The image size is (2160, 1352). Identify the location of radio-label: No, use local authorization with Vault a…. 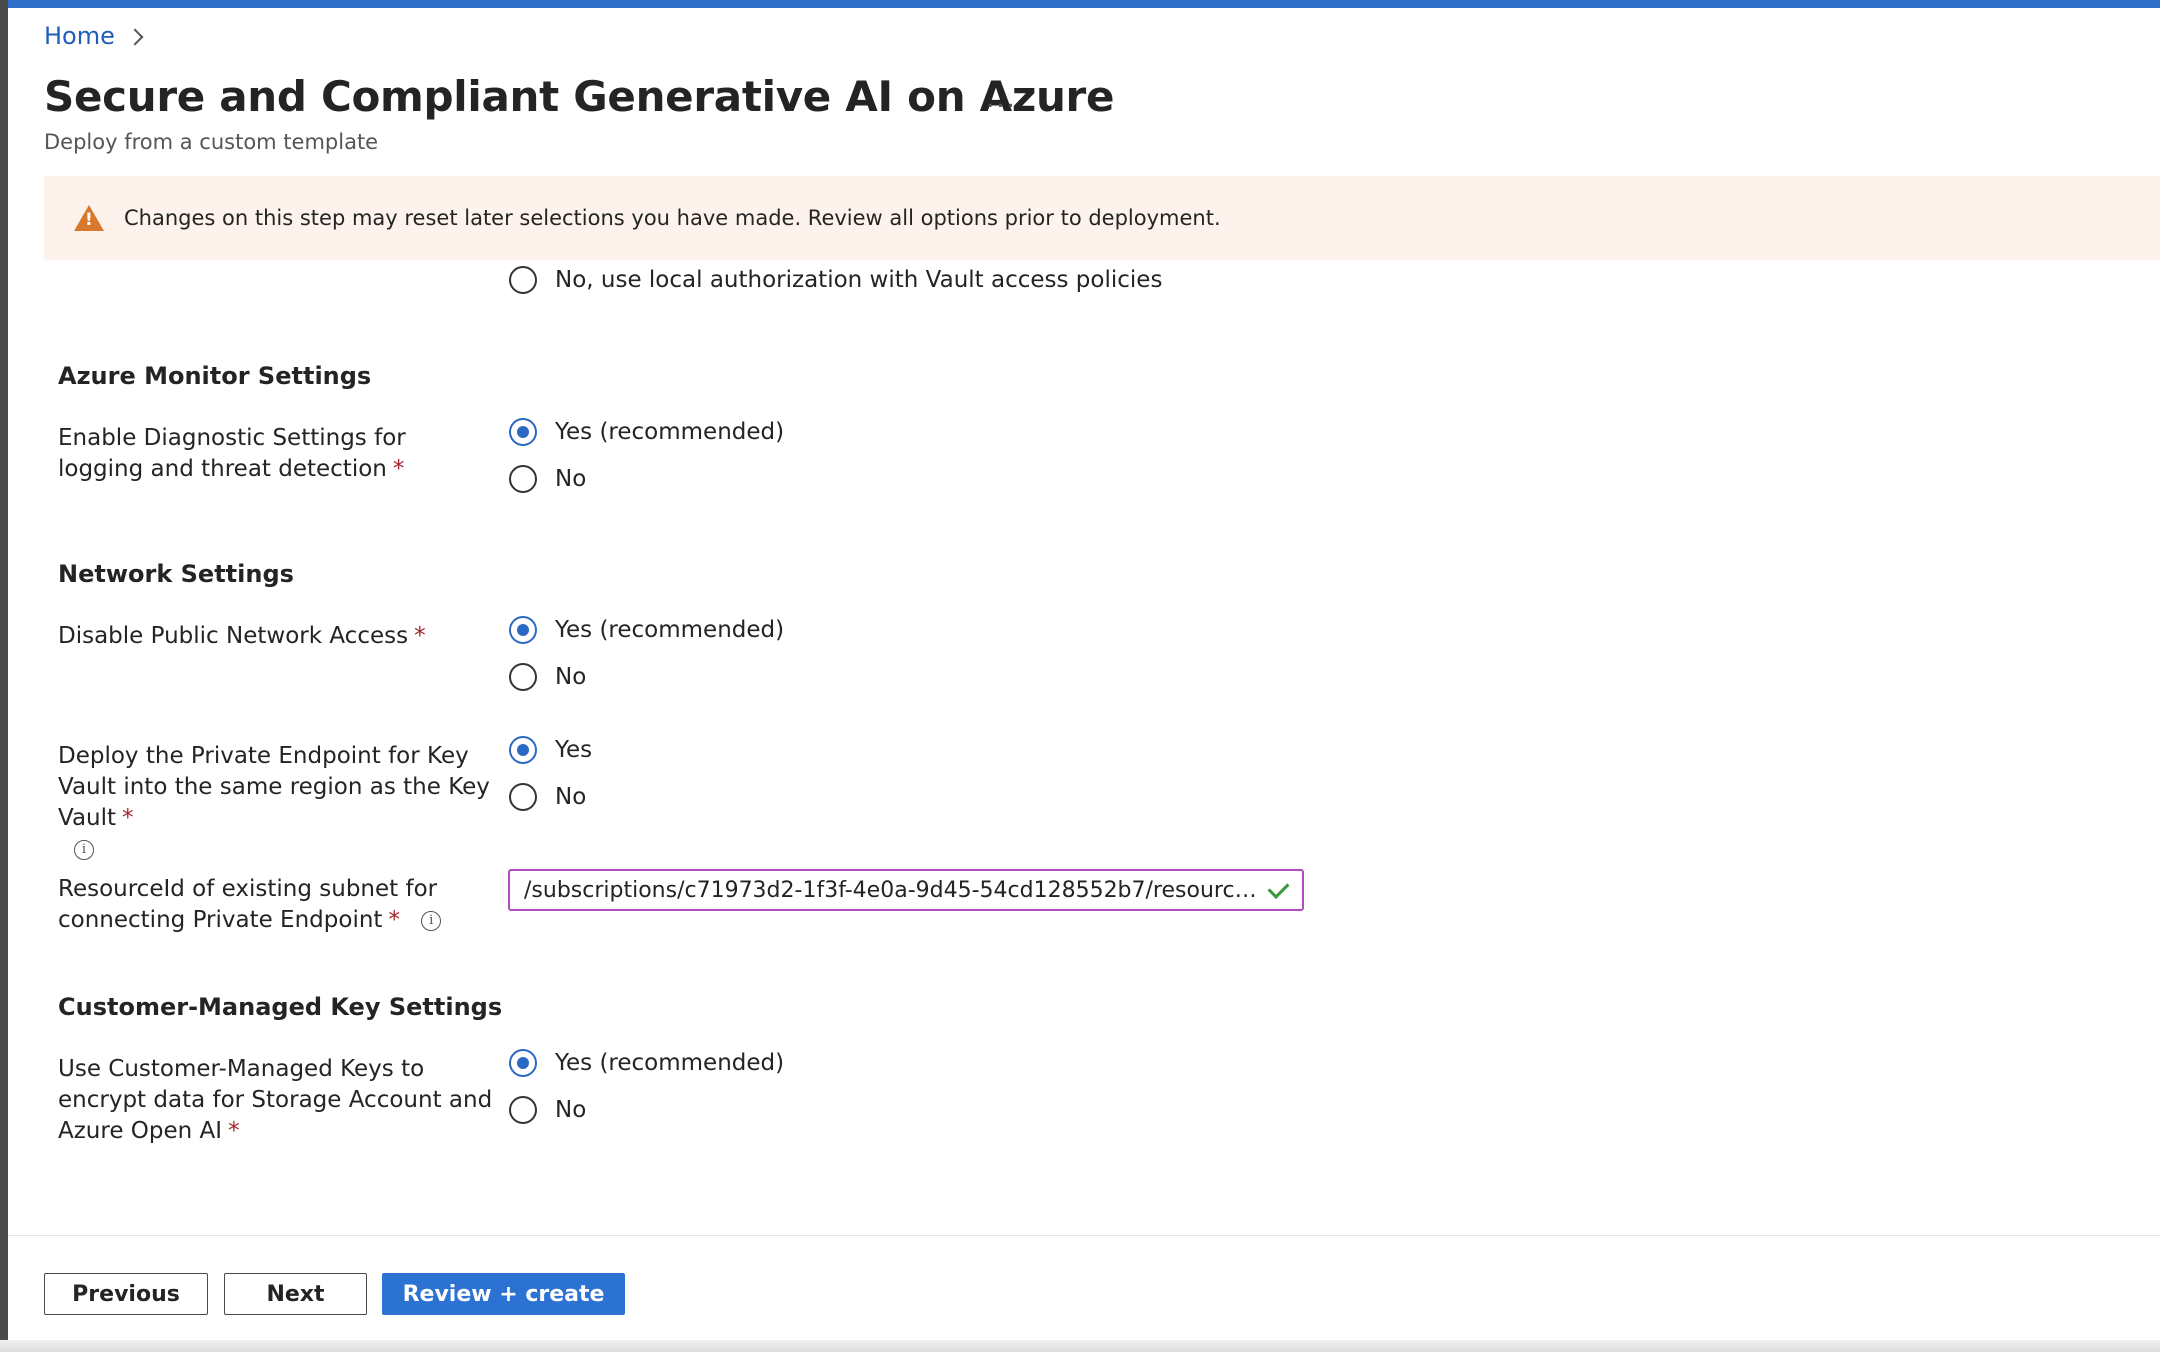
(859, 280).